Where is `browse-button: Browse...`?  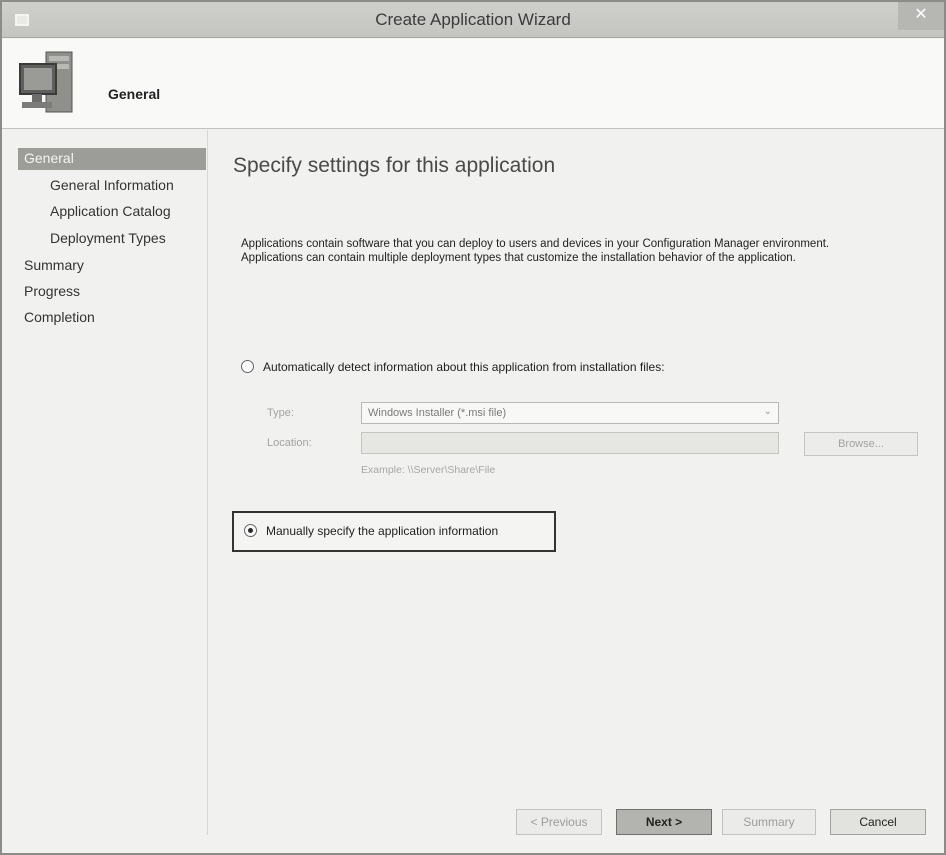 browse-button: Browse... is located at coordinates (861, 444).